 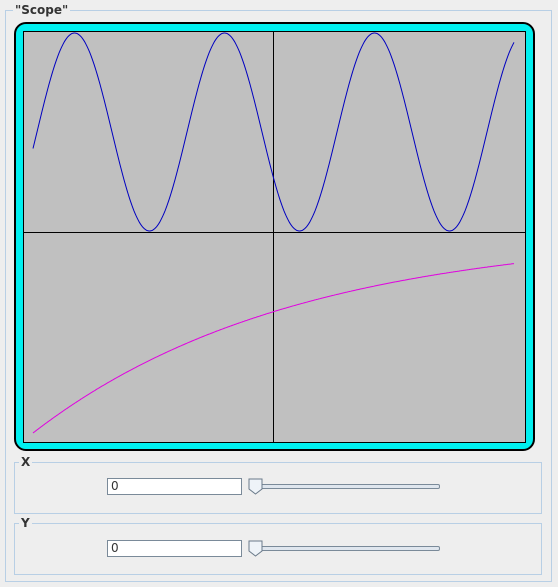 What do you see at coordinates (174, 548) in the screenshot?
I see `y-value-field: 0` at bounding box center [174, 548].